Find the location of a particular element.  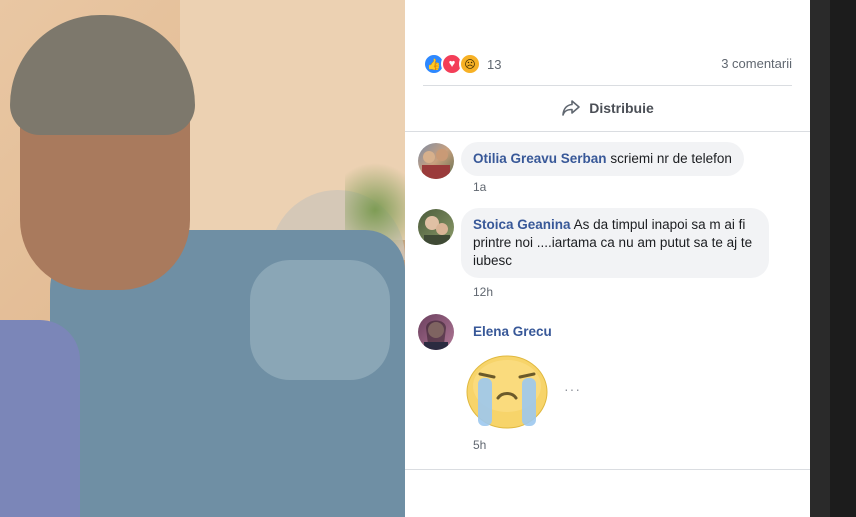

crying-face-sticker is located at coordinates (507, 392).